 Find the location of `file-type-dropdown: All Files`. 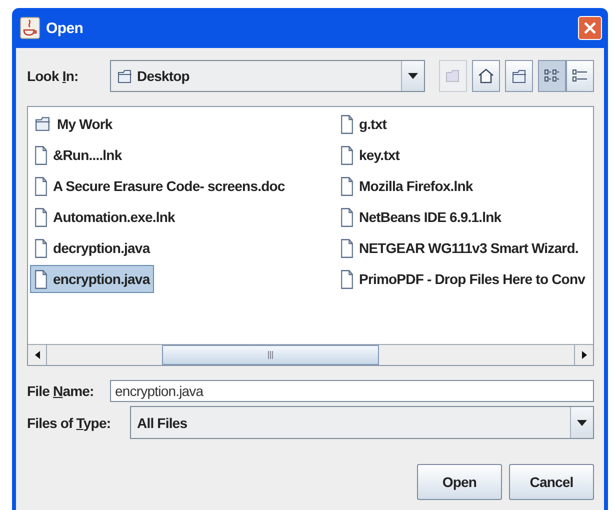

file-type-dropdown: All Files is located at coordinates (362, 422).